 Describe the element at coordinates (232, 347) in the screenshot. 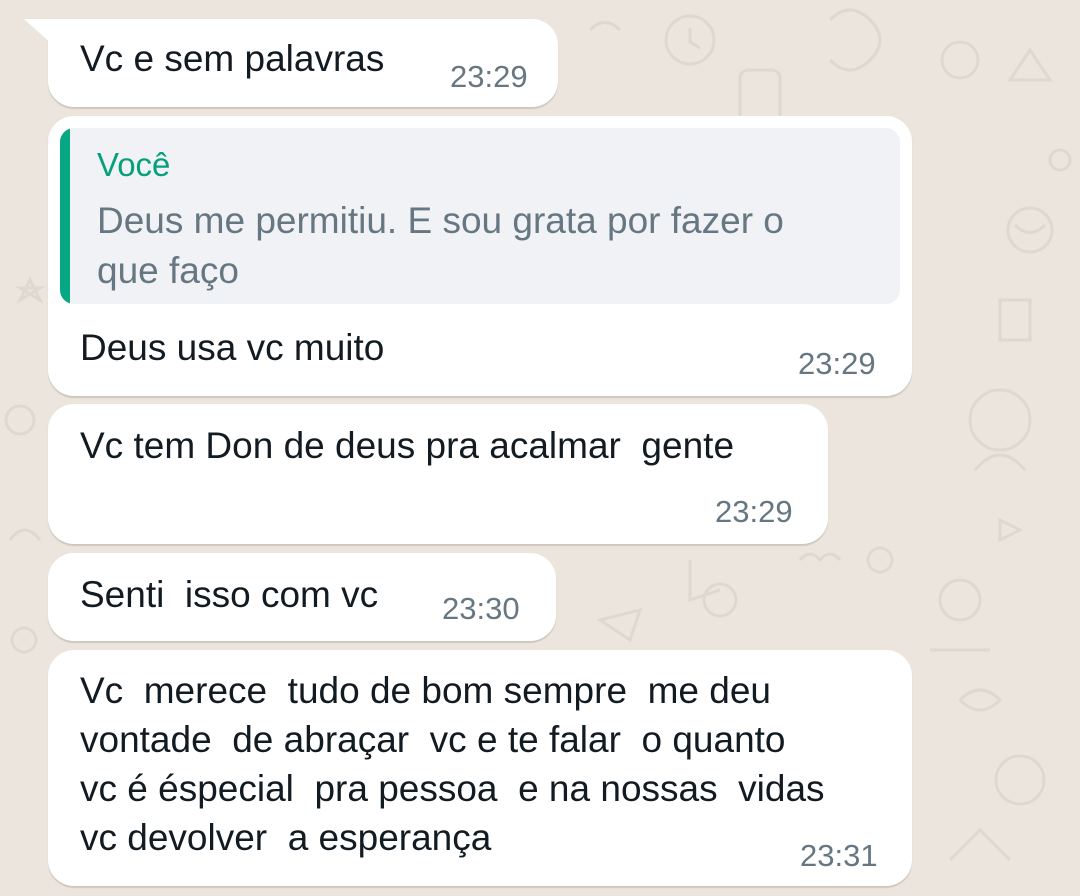

I see `message-text: Deus usa vc muito` at that location.